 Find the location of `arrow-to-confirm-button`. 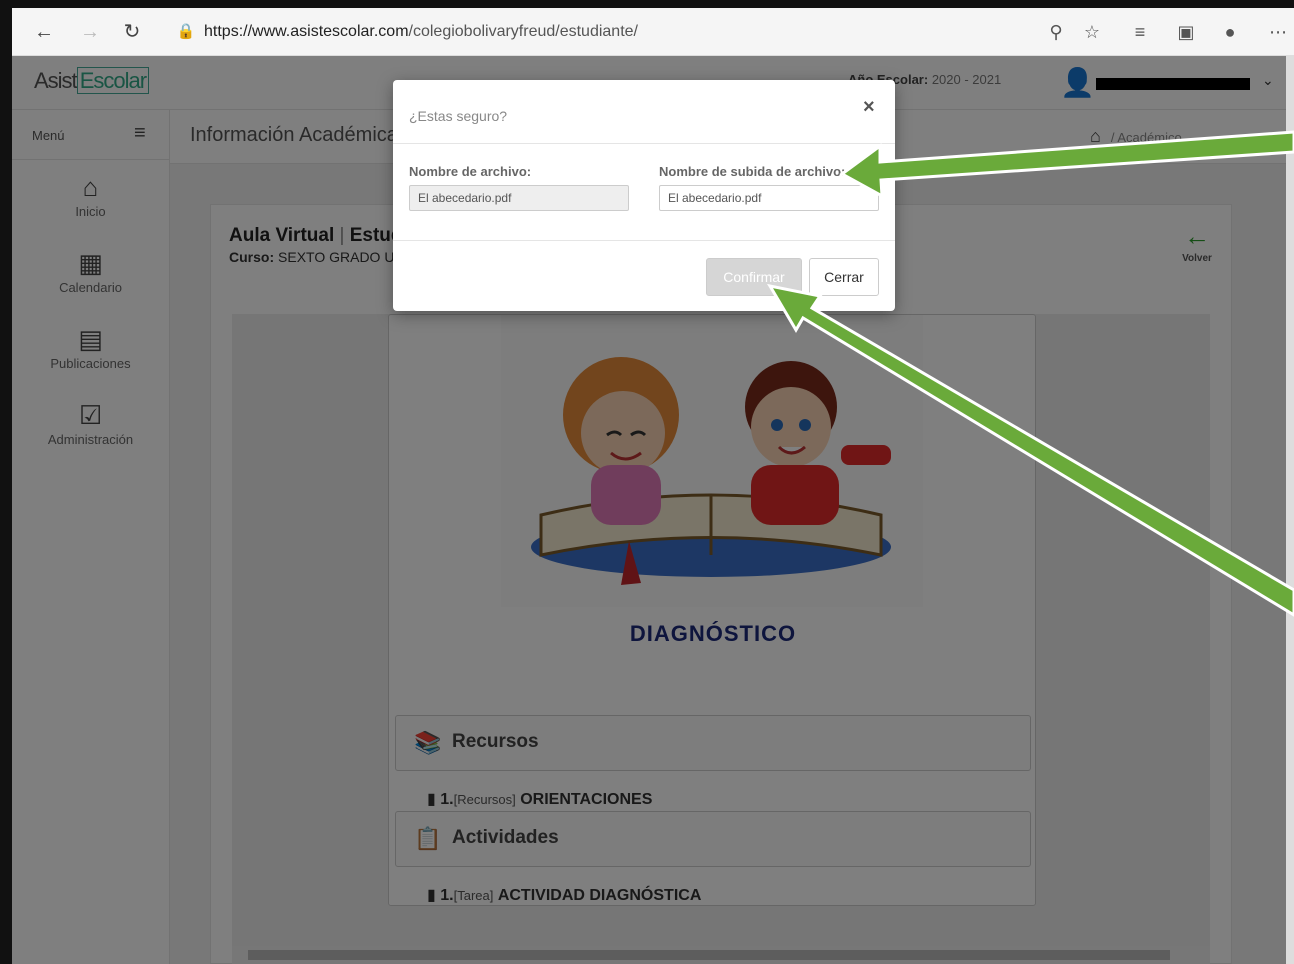

arrow-to-confirm-button is located at coordinates (1030, 450).